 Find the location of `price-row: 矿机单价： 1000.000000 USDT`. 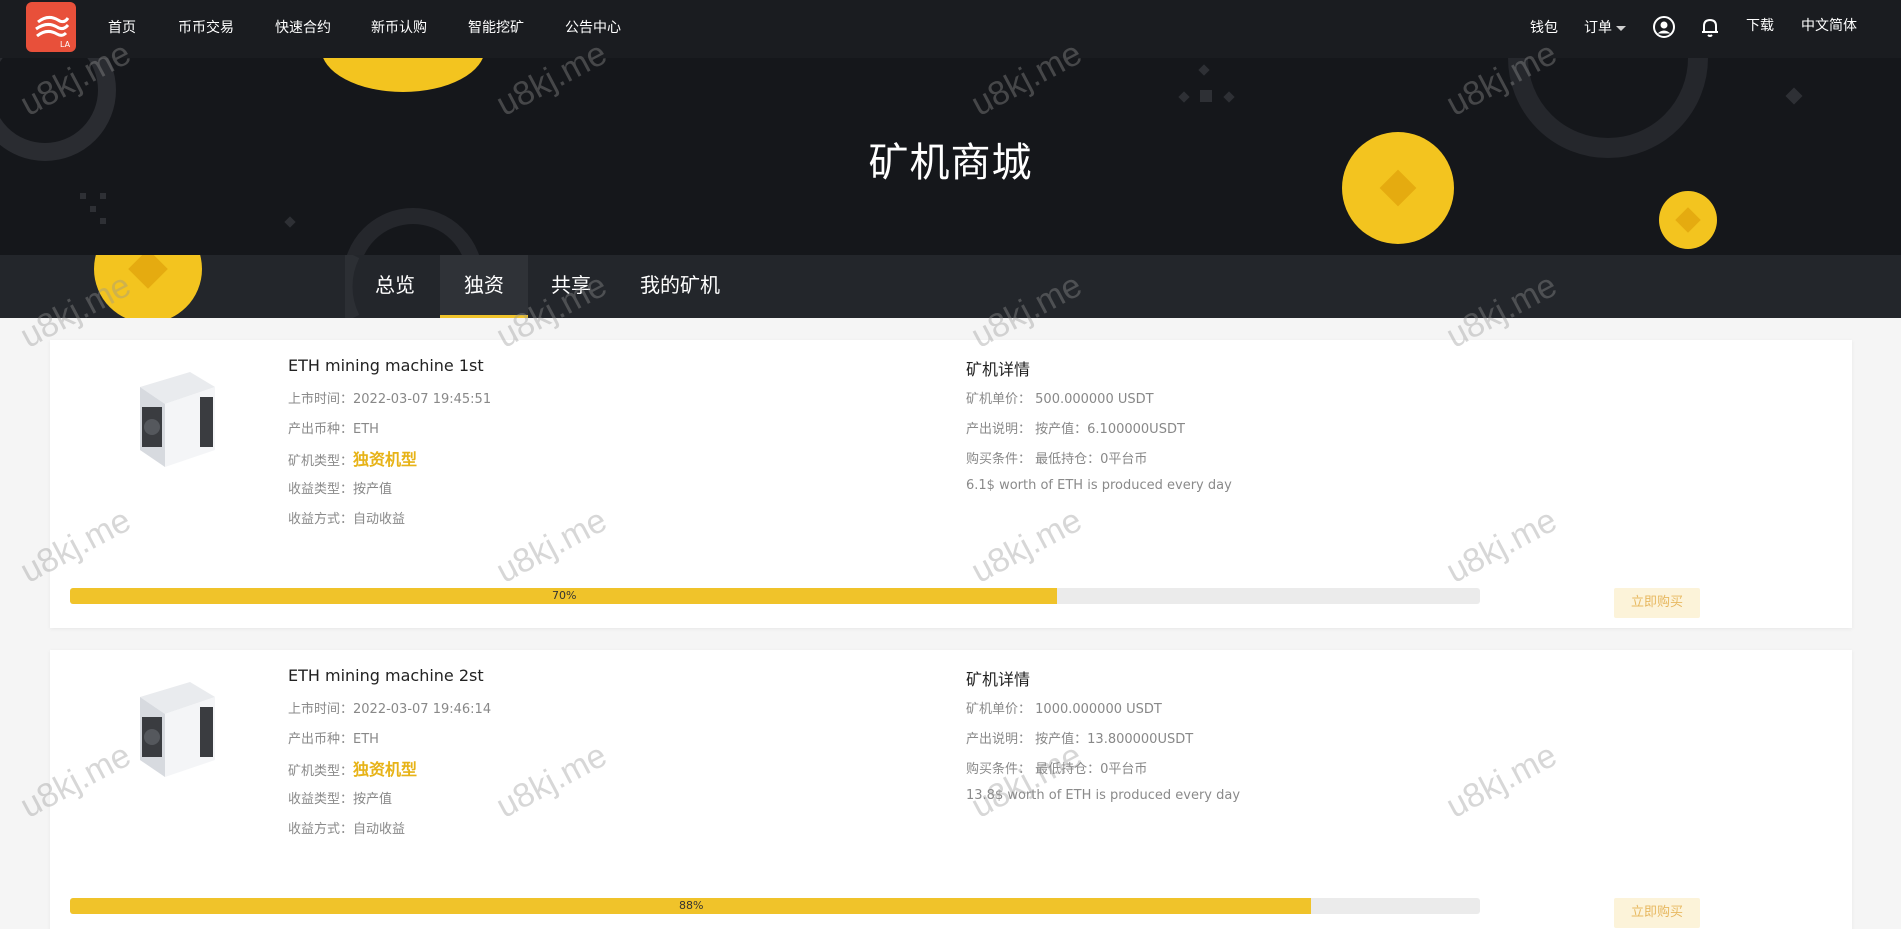

price-row: 矿机单价： 1000.000000 USDT is located at coordinates (1064, 707).